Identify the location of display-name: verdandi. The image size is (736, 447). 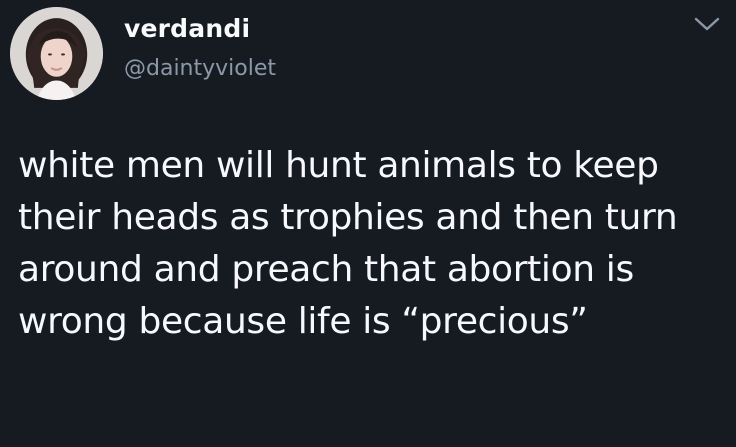
(187, 29).